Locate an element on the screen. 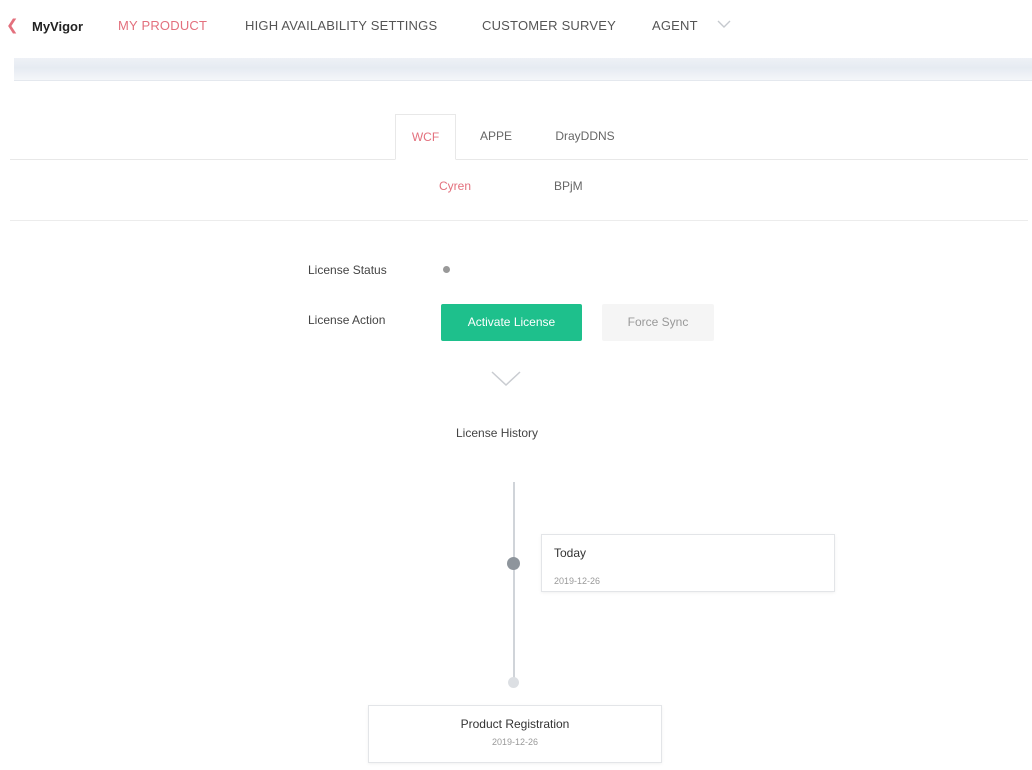 The height and width of the screenshot is (770, 1032). timeline-card-title: Today is located at coordinates (570, 553).